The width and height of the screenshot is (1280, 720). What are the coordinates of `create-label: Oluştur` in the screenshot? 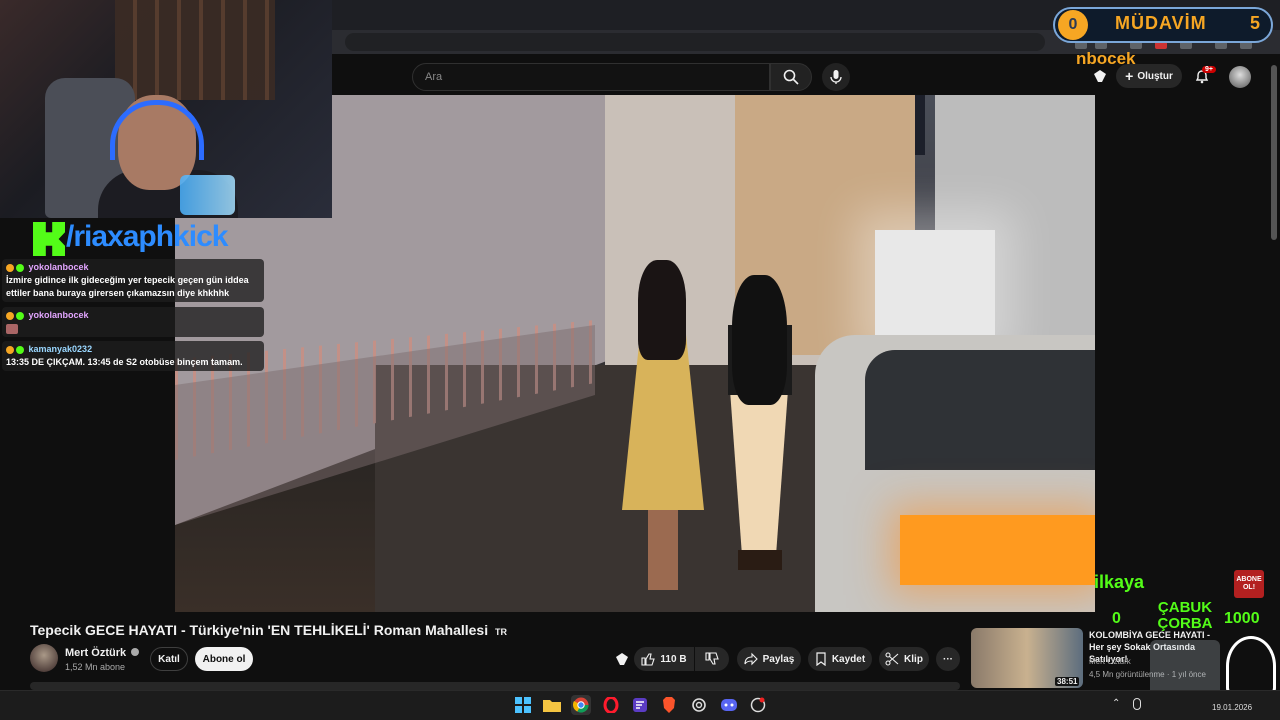 It's located at (1155, 76).